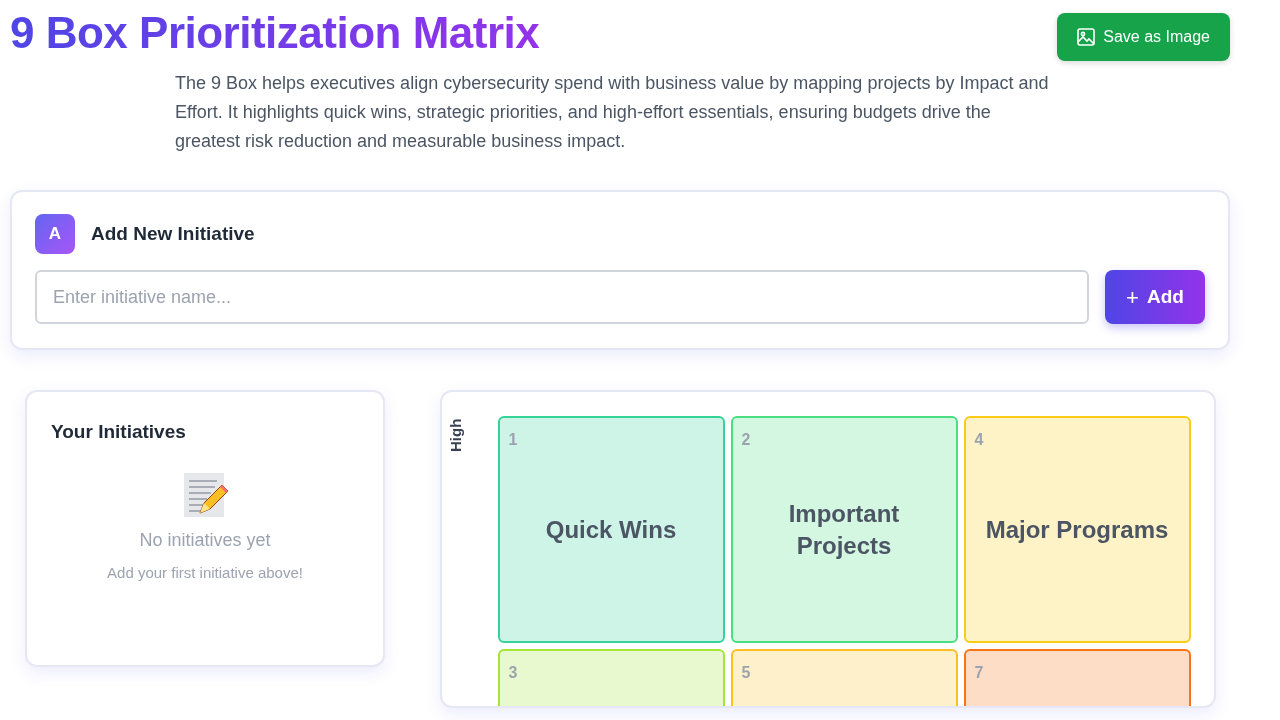 This screenshot has width=1280, height=720. What do you see at coordinates (746, 440) in the screenshot?
I see `cell-number: 2` at bounding box center [746, 440].